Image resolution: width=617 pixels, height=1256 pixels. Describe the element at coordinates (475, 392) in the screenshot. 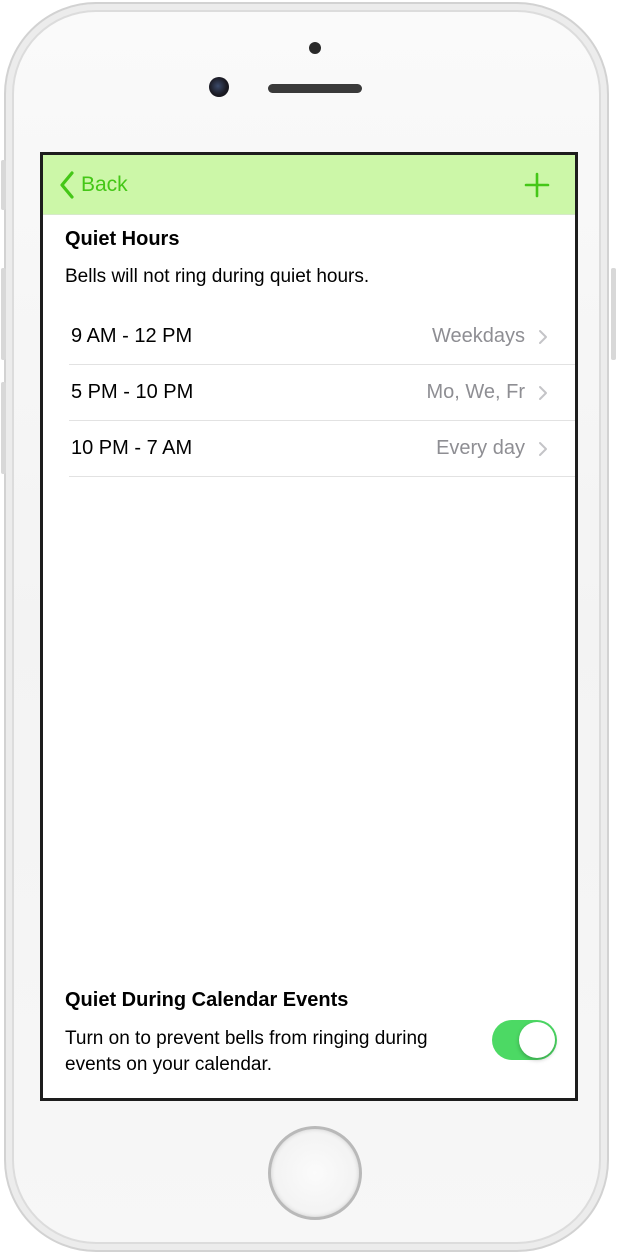

I see `quiet-hours-days: Mo, We, Fr` at that location.